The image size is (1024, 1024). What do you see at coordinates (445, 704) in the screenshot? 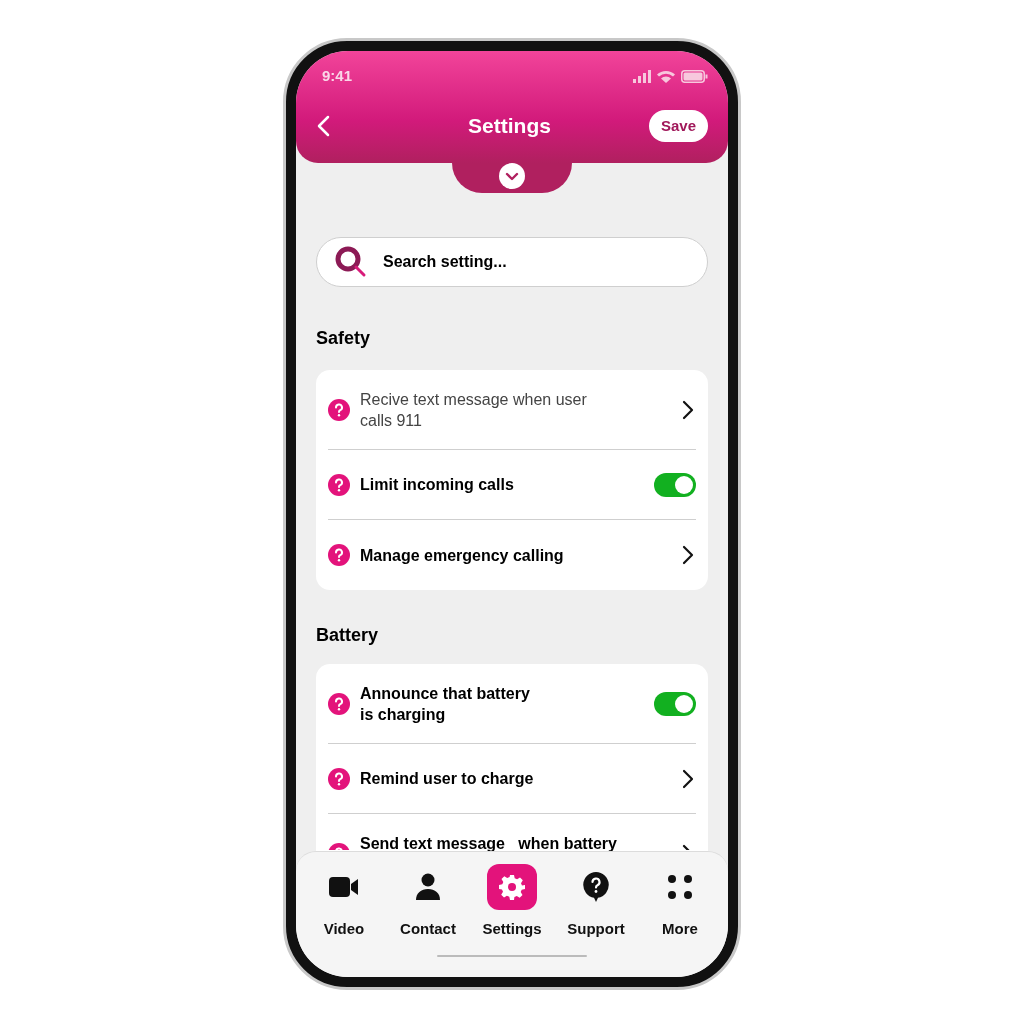
I see `setting-label: Announce that battery is charging` at bounding box center [445, 704].